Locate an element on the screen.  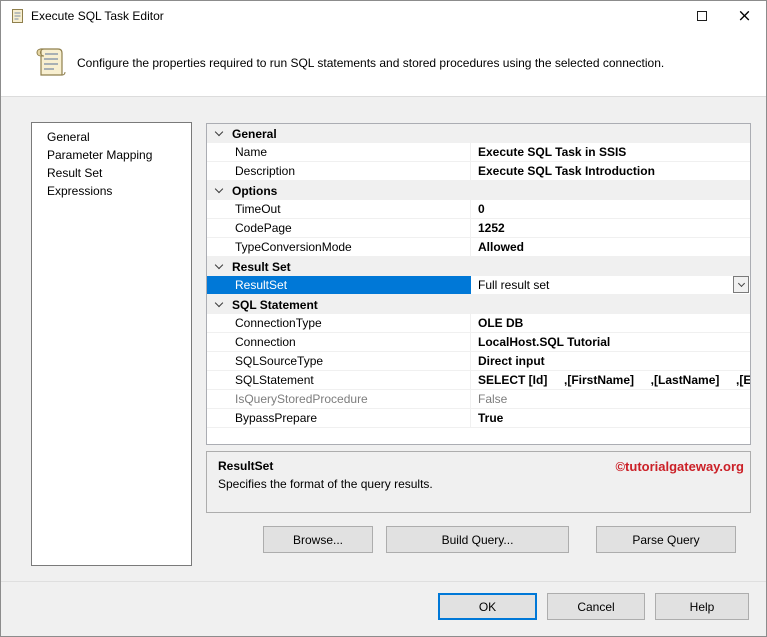
title-bar: Execute SQL Task Editor × is located at coordinates (383, 16).